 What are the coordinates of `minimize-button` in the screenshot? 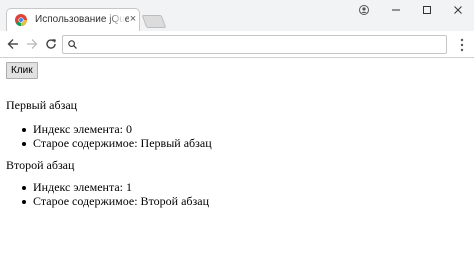 It's located at (396, 10).